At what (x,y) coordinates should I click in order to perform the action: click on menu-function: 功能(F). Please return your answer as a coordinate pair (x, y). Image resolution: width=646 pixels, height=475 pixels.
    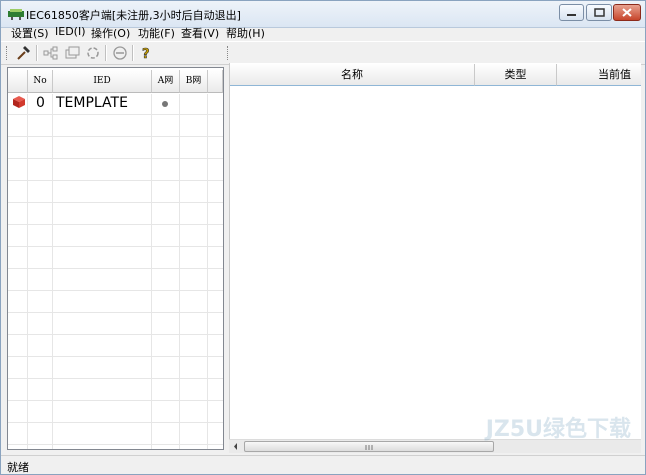
    Looking at the image, I should click on (156, 33).